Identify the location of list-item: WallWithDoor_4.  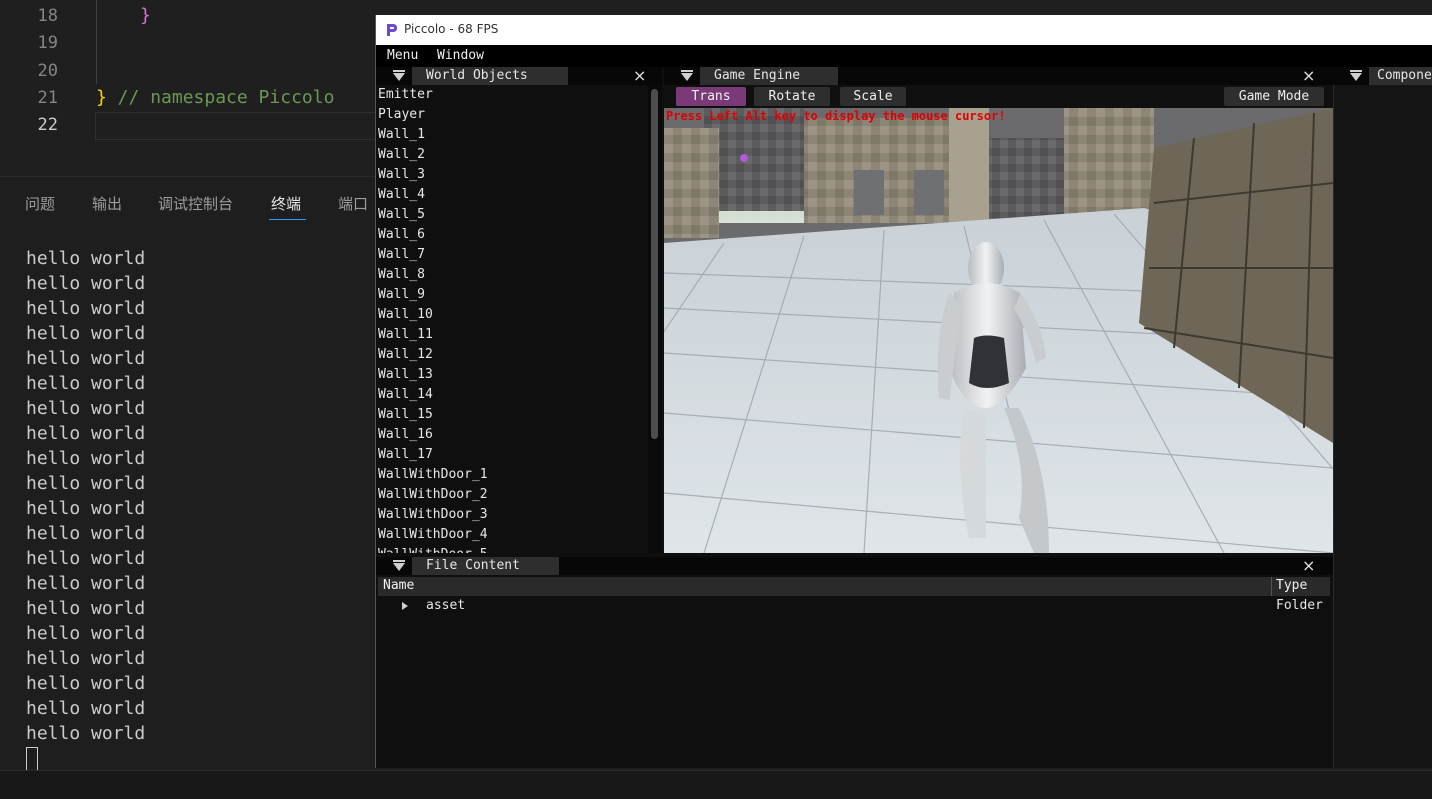
(512, 535).